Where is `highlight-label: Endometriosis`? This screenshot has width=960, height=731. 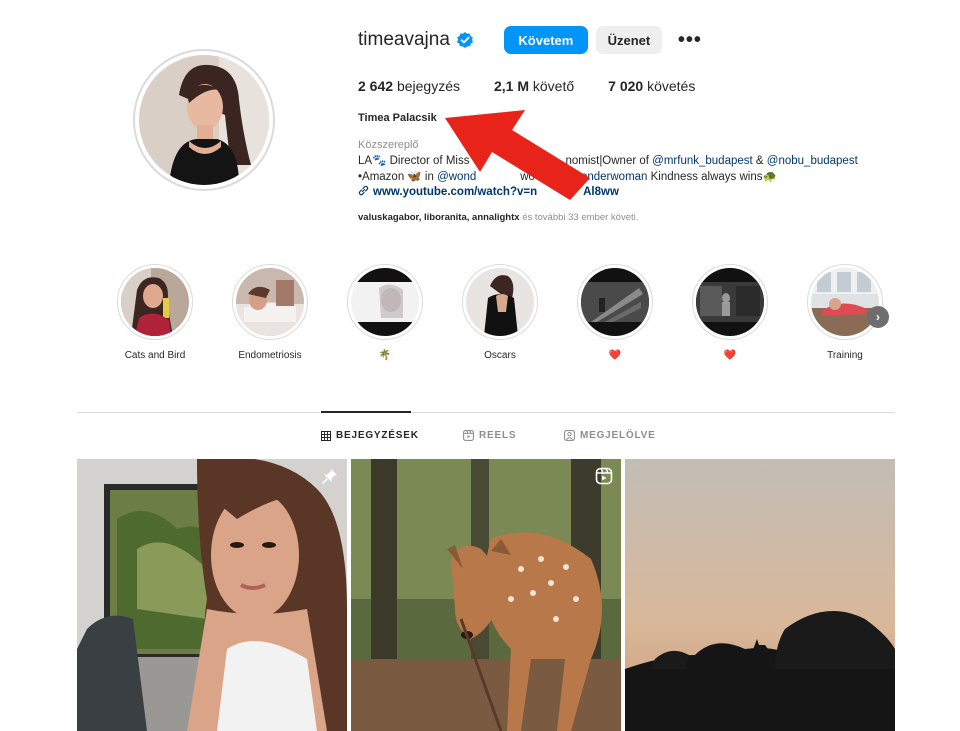
highlight-label: Endometriosis is located at coordinates (270, 355).